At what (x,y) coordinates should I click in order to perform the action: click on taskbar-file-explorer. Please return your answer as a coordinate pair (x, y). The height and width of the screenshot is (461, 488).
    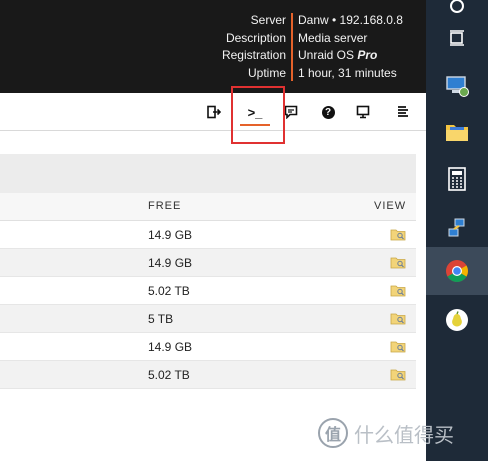
    Looking at the image, I should click on (457, 132).